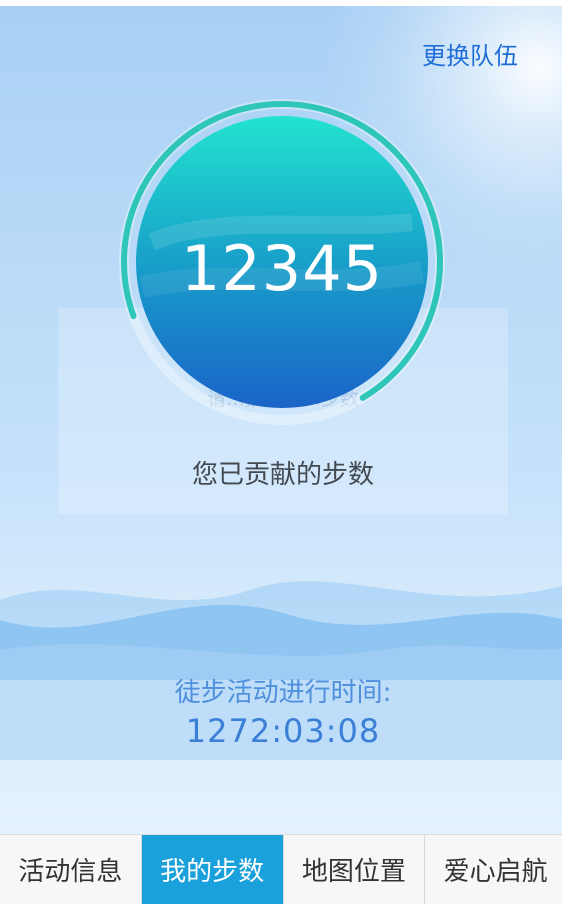 The width and height of the screenshot is (566, 904). What do you see at coordinates (283, 693) in the screenshot?
I see `walk-elapsed-label: 徒步活动进行时间:` at bounding box center [283, 693].